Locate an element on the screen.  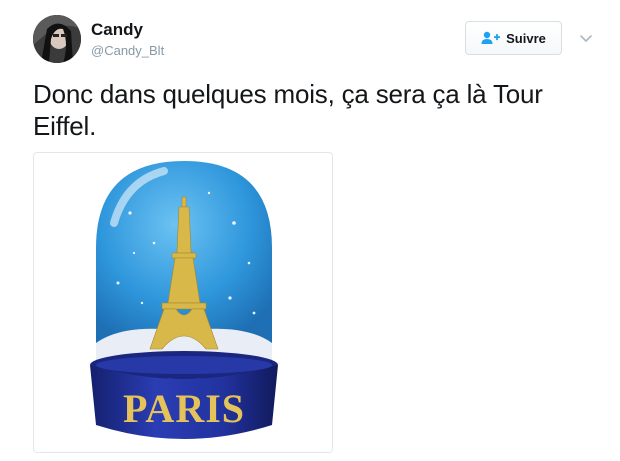
avatar-photo is located at coordinates (57, 39).